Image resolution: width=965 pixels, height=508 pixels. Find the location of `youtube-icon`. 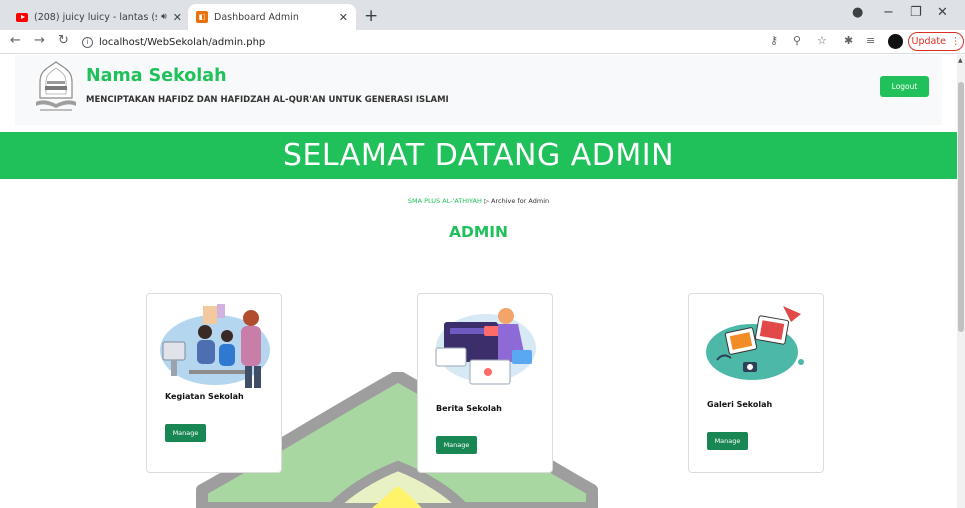

youtube-icon is located at coordinates (22, 17).